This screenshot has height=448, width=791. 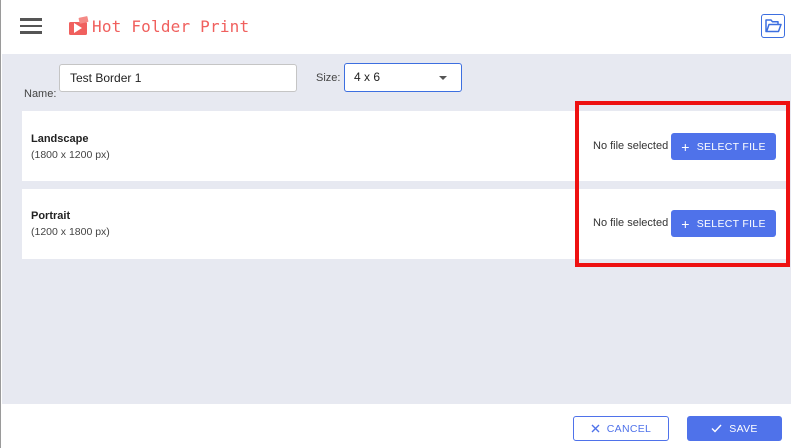 I want to click on open-folder-button, so click(x=773, y=26).